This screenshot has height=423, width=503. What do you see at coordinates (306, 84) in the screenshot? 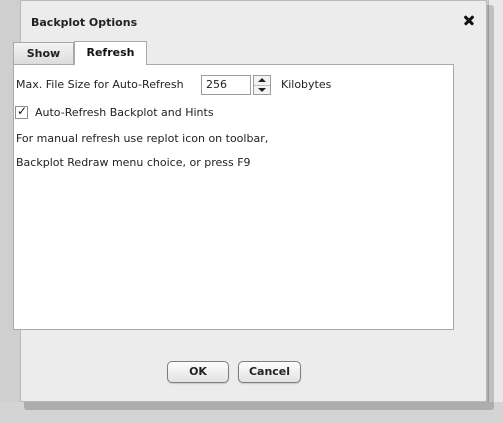
I see `max-file-size-unit: Kilobytes` at bounding box center [306, 84].